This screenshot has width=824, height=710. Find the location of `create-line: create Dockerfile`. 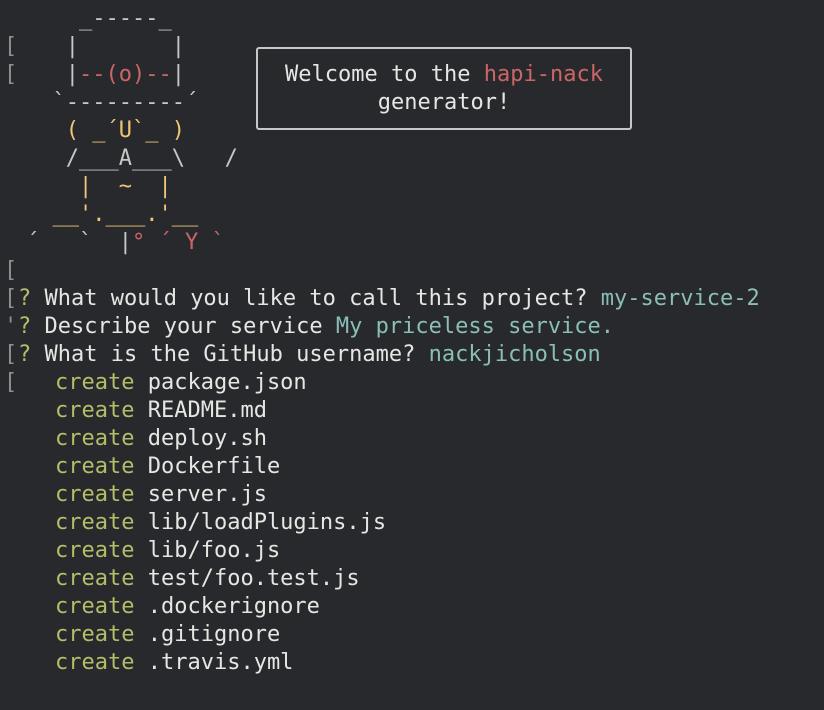

create-line: create Dockerfile is located at coordinates (167, 467).